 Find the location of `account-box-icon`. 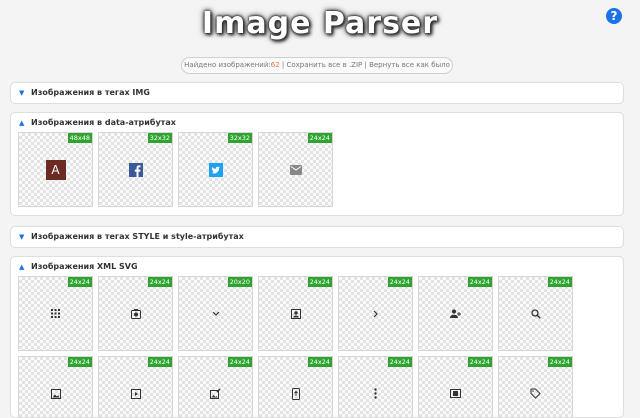

account-box-icon is located at coordinates (296, 314).